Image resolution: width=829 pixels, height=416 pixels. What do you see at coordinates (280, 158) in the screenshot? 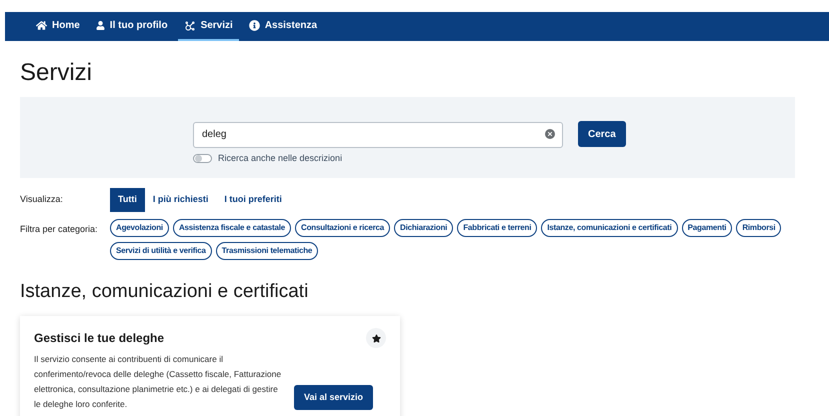
I see `toggle-label: Ricerca anche nelle descrizioni` at bounding box center [280, 158].